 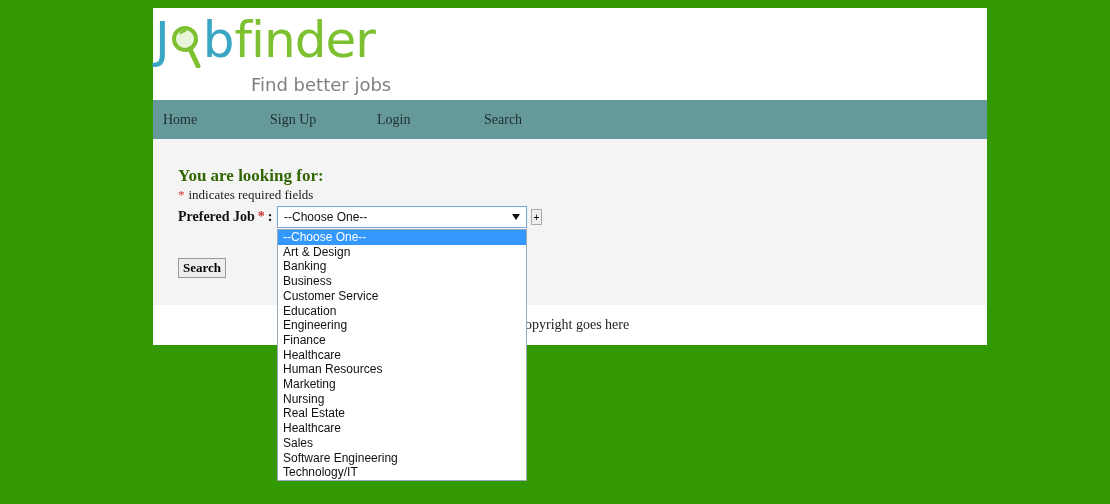 I want to click on add-button: +, so click(x=536, y=217).